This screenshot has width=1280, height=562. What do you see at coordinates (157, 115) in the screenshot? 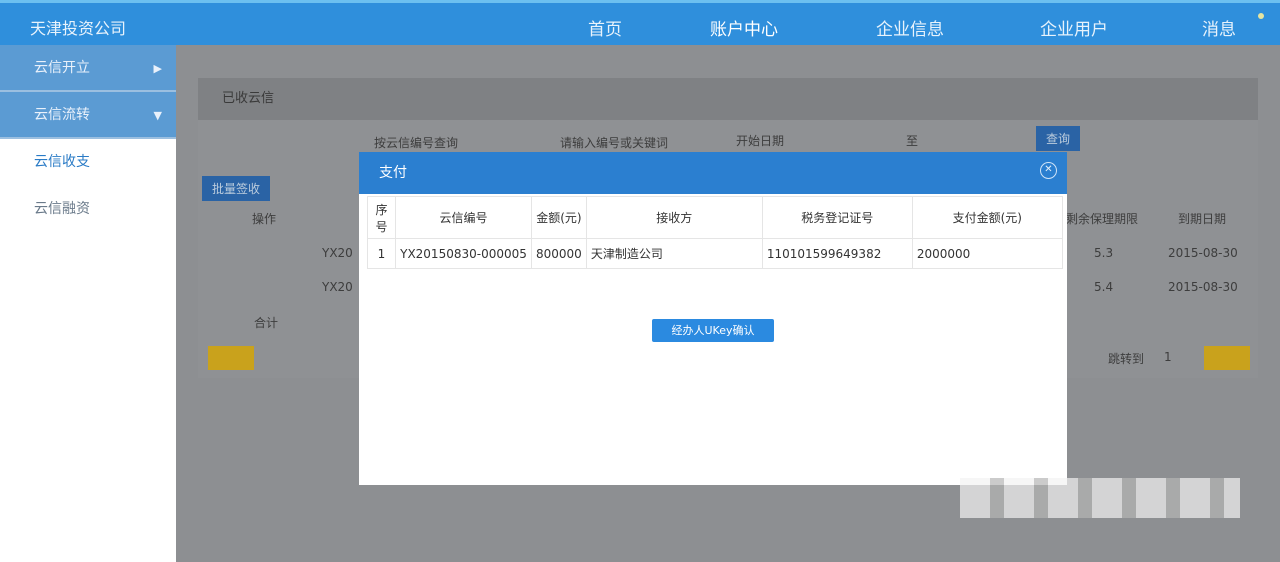
I see `chevron-down-icon: ▼` at bounding box center [157, 115].